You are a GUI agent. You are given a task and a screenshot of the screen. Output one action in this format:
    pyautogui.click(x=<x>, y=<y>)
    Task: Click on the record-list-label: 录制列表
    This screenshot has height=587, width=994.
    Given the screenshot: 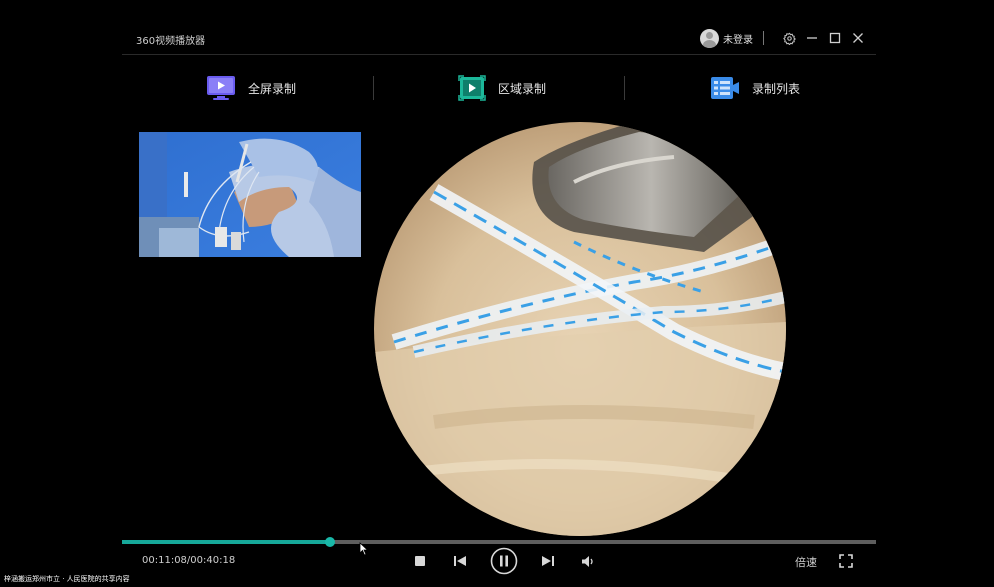 What is the action you would take?
    pyautogui.click(x=776, y=88)
    